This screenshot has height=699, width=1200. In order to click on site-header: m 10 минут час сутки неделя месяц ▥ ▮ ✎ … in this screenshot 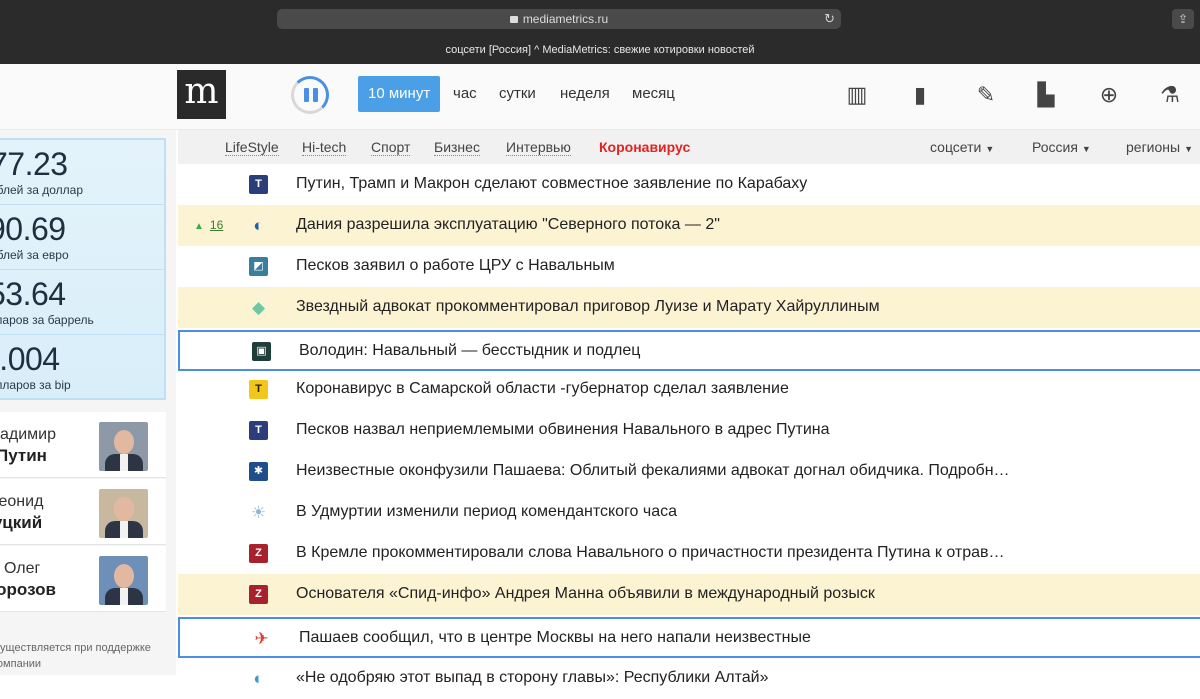, I will do `click(600, 97)`.